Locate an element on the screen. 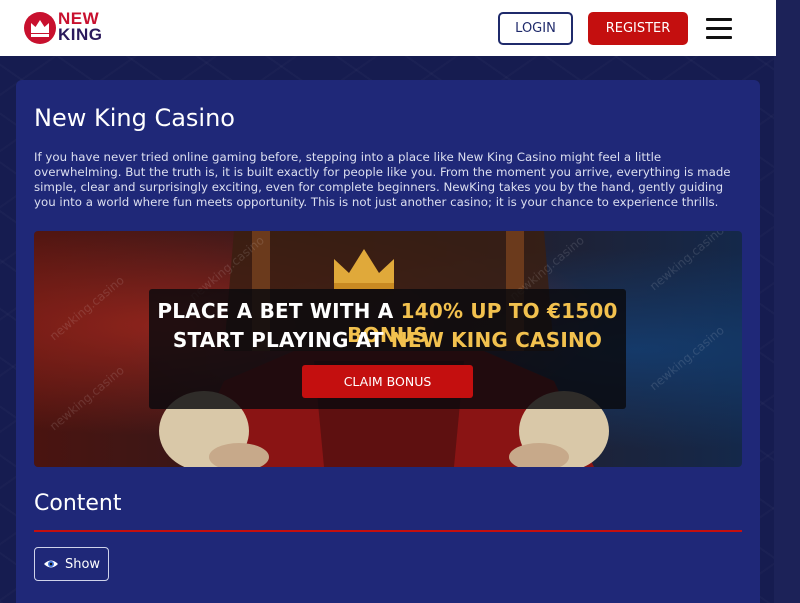 This screenshot has height=603, width=800. scrollbar-track is located at coordinates (787, 301).